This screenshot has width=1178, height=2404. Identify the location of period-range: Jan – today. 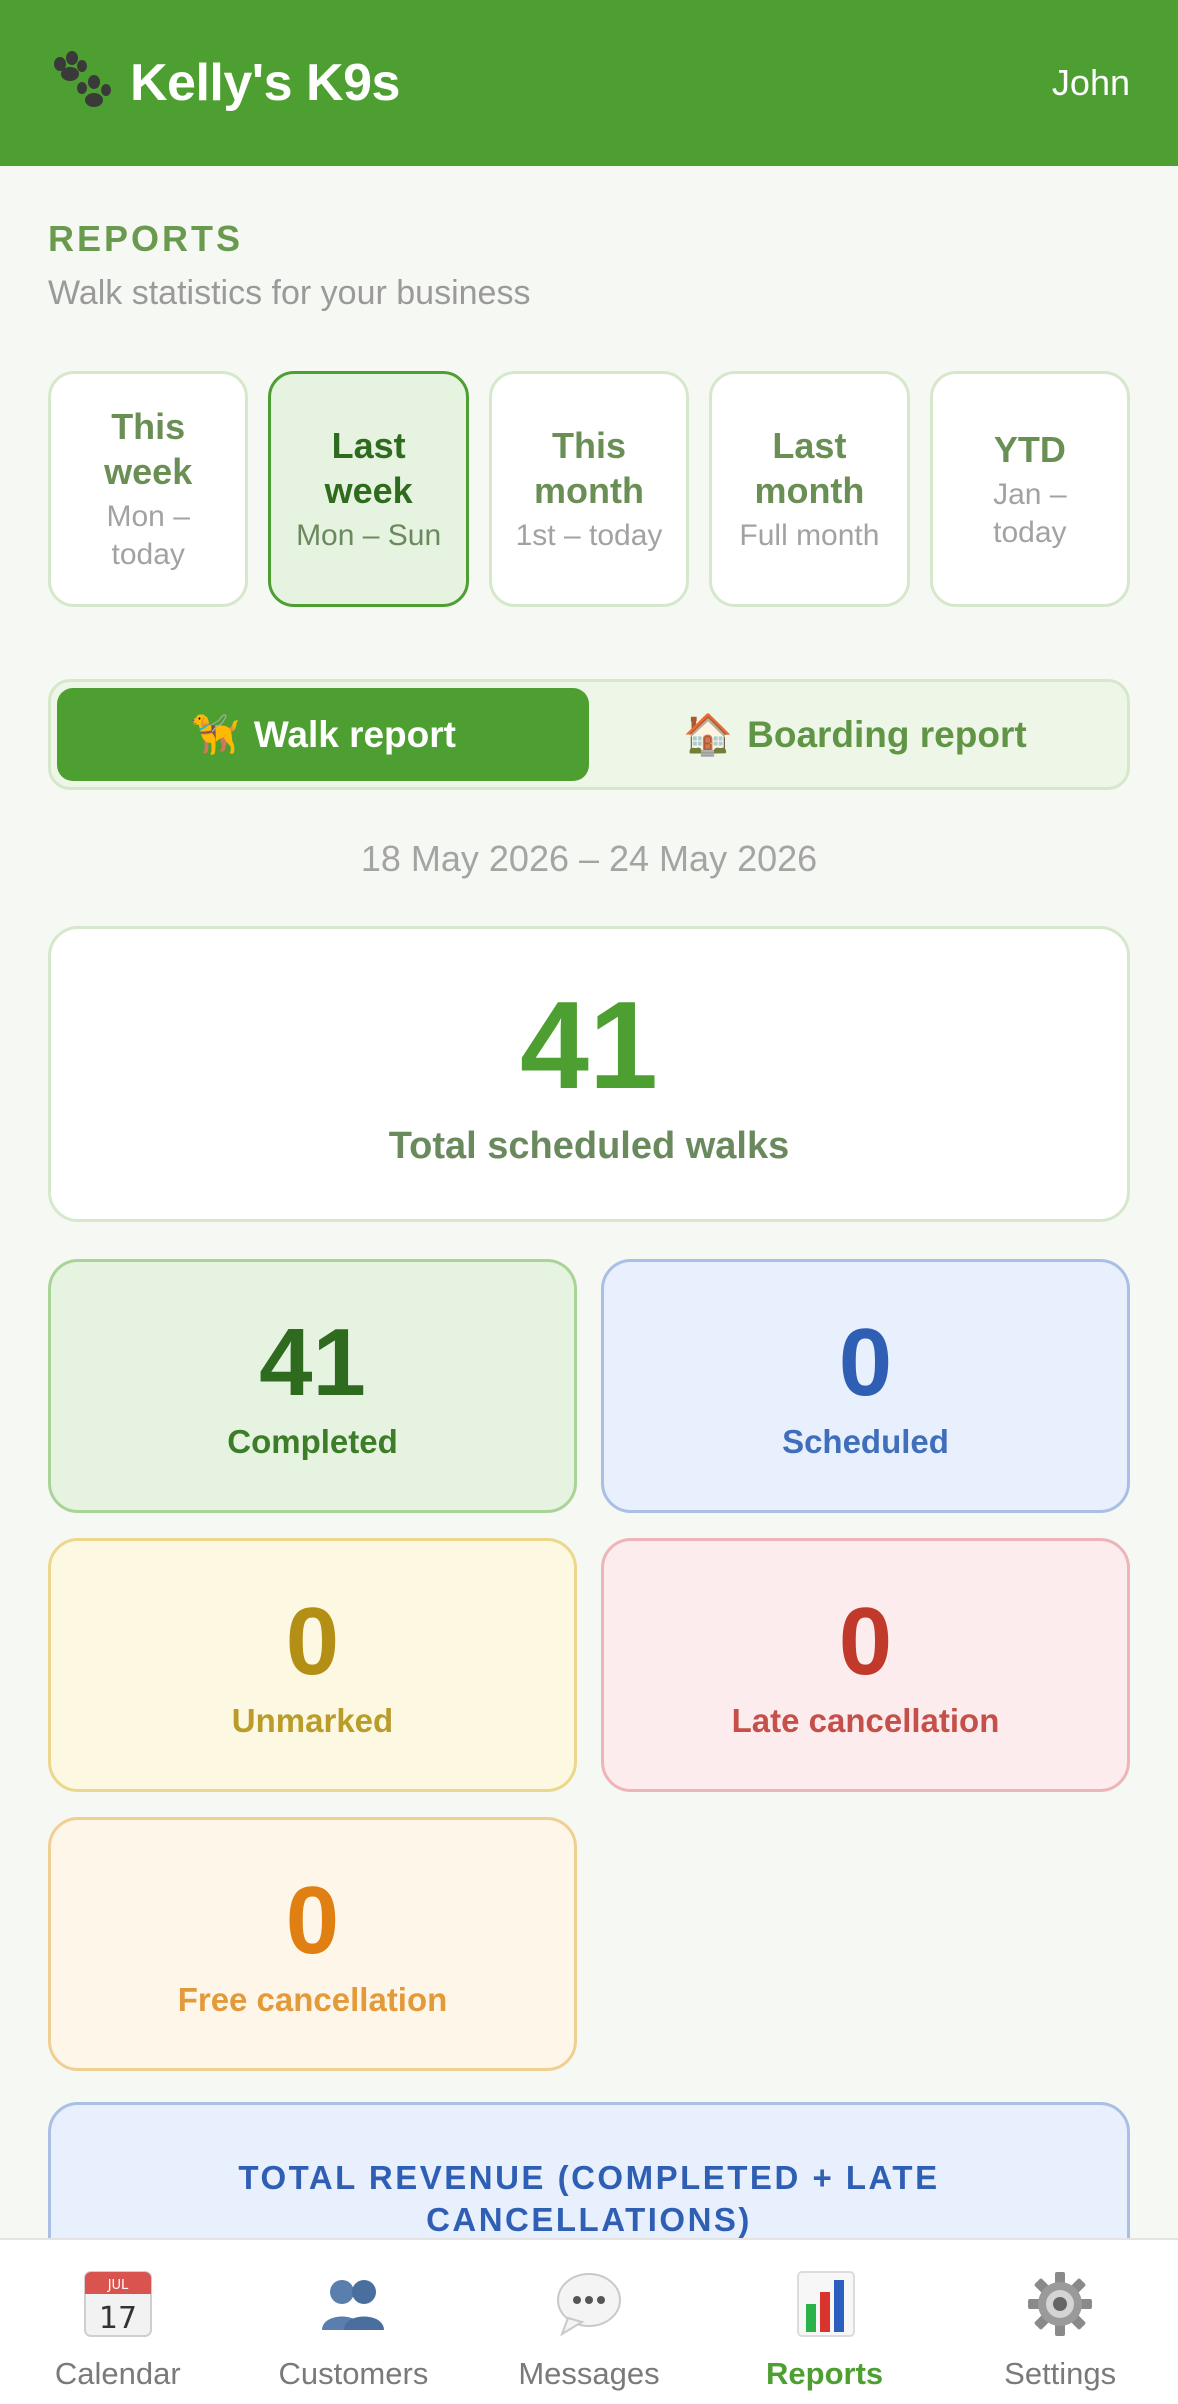
(1030, 513).